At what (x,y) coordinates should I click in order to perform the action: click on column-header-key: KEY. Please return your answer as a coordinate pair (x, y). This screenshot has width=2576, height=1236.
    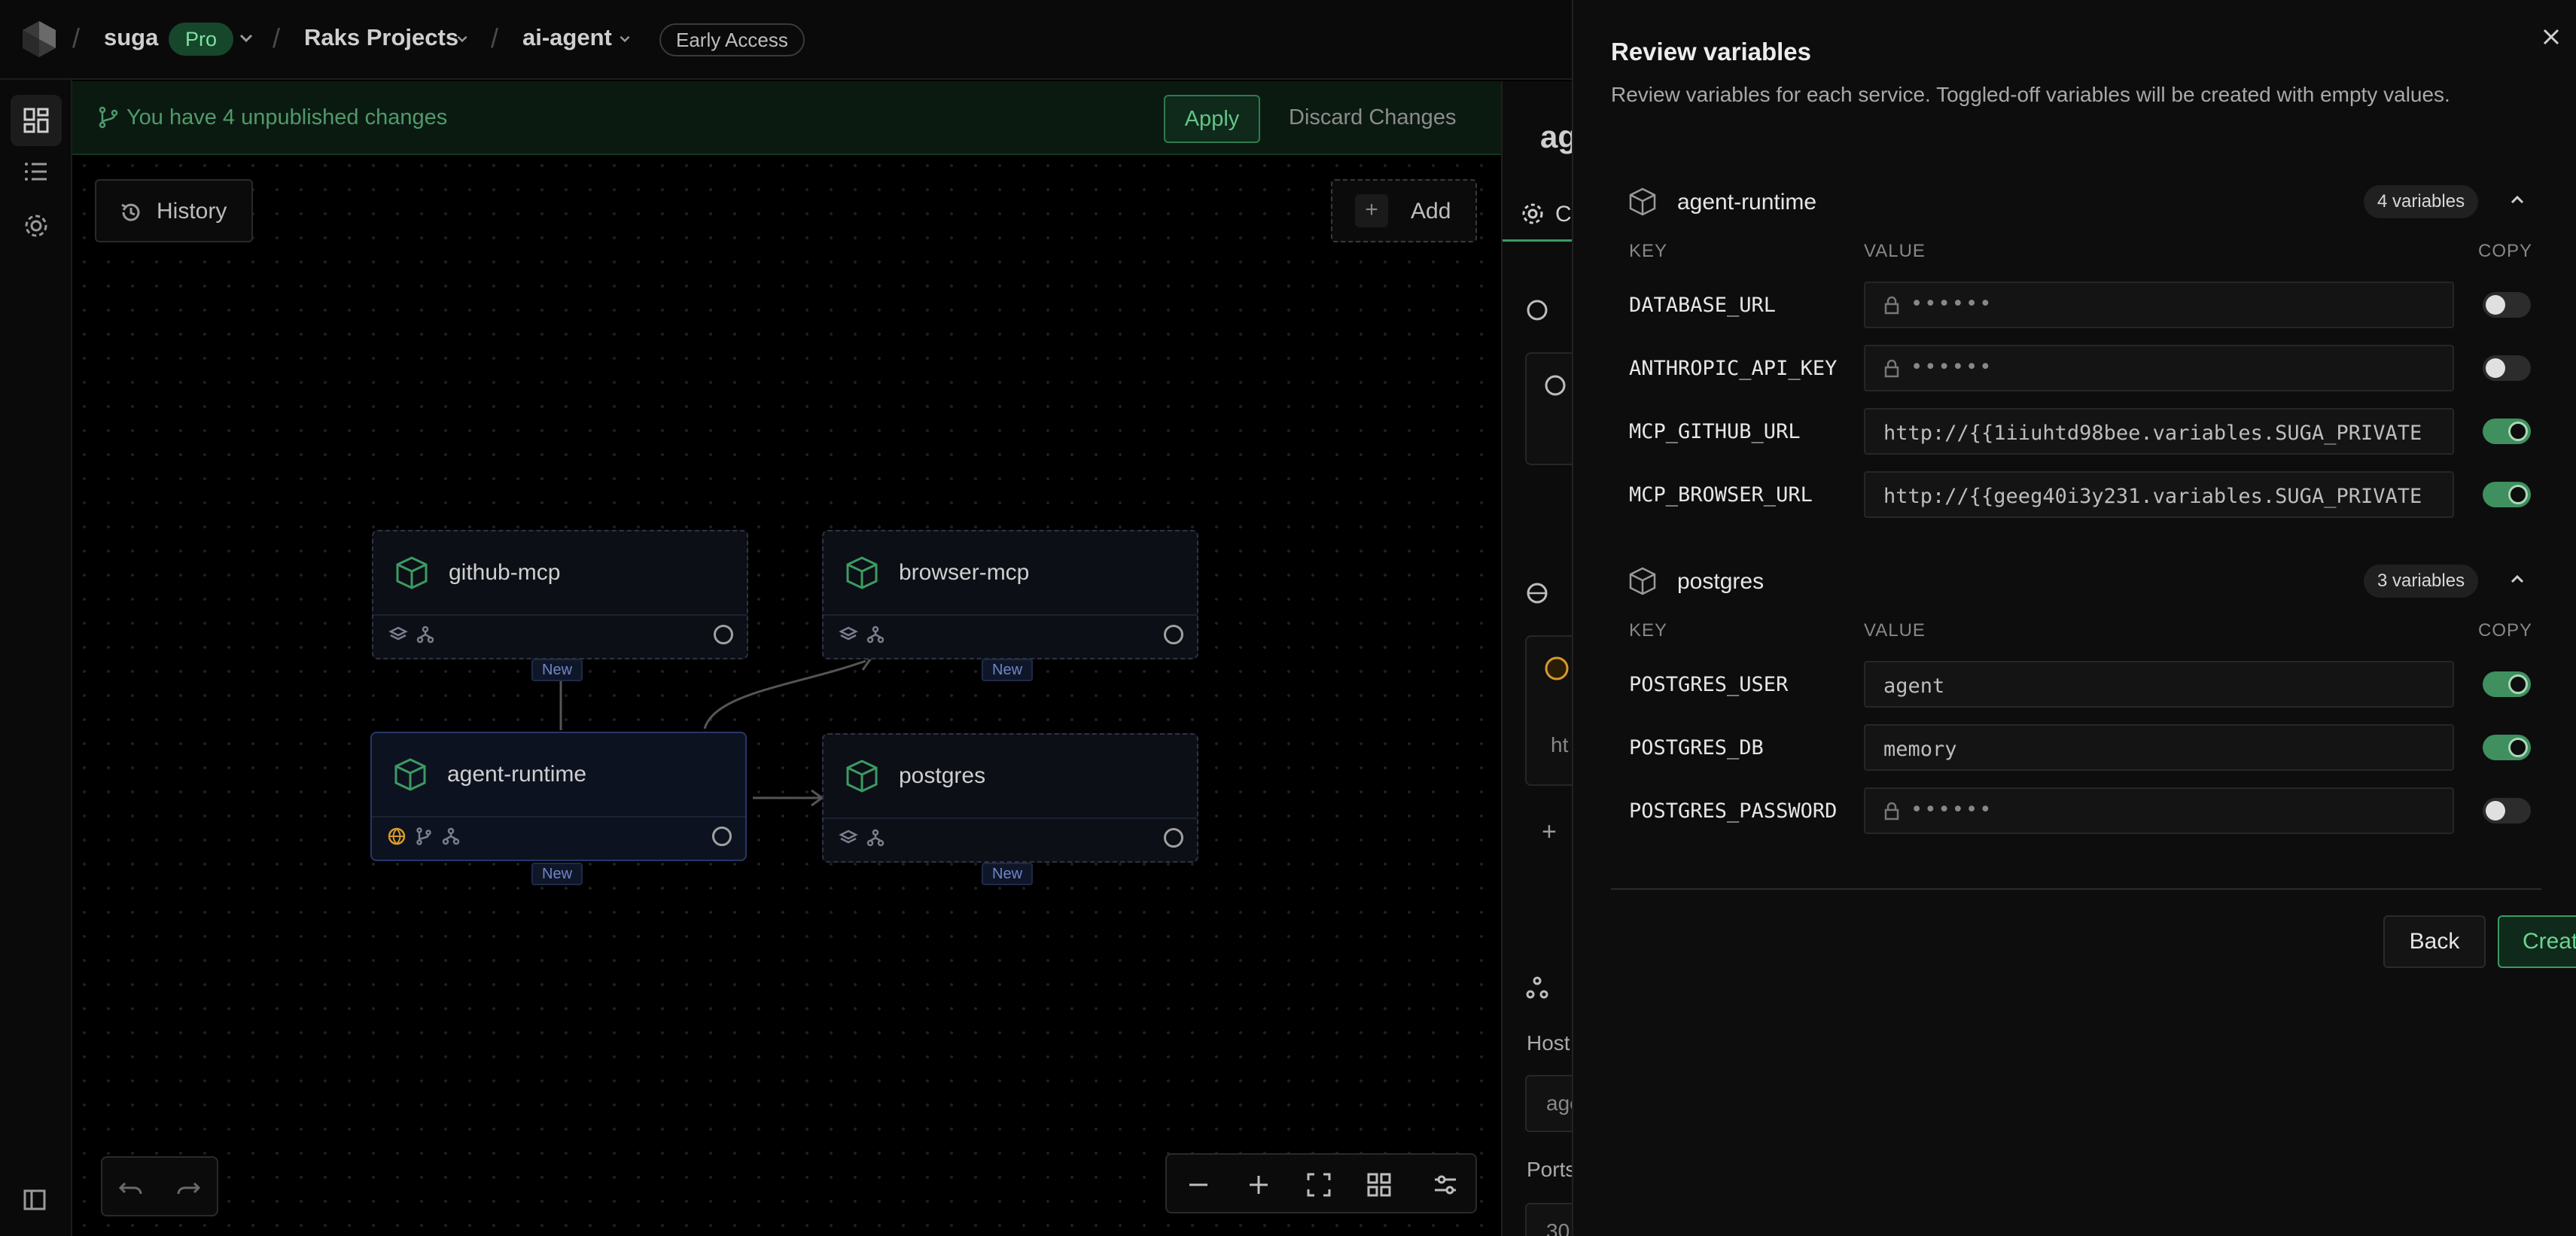
    Looking at the image, I should click on (1649, 630).